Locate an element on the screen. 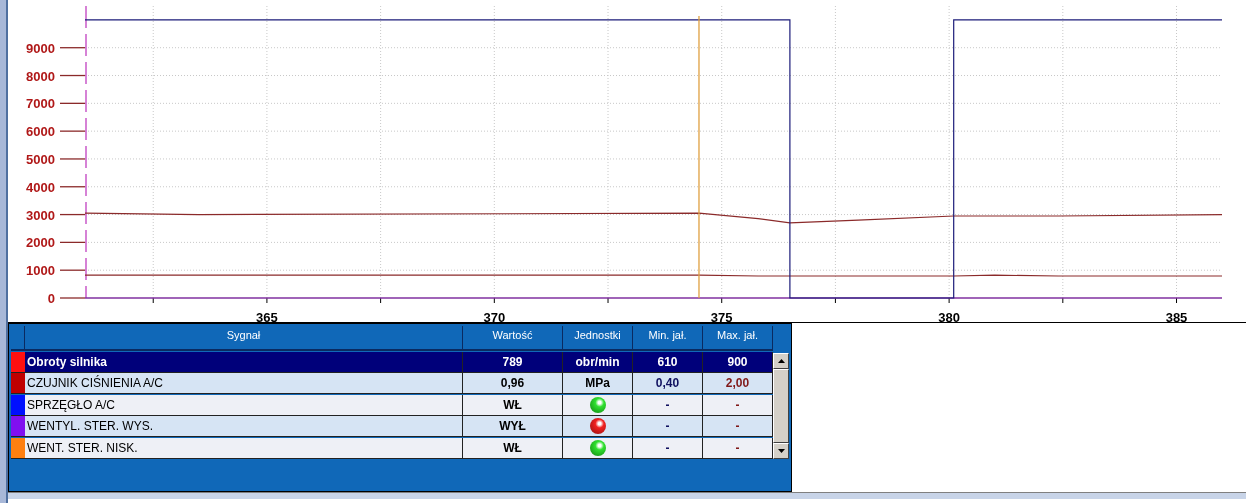 The image size is (1246, 503). x-tick-label: 380 is located at coordinates (949, 316).